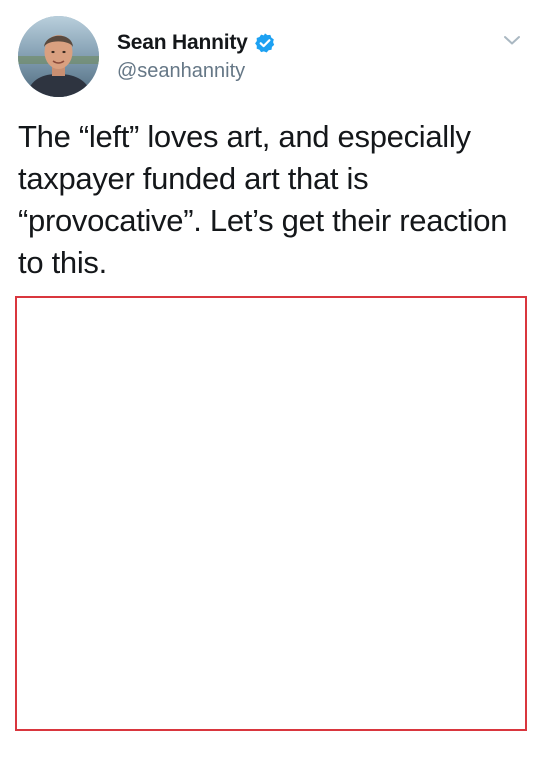 The image size is (540, 767). Describe the element at coordinates (182, 43) in the screenshot. I see `display-name: Sean Hannity` at that location.